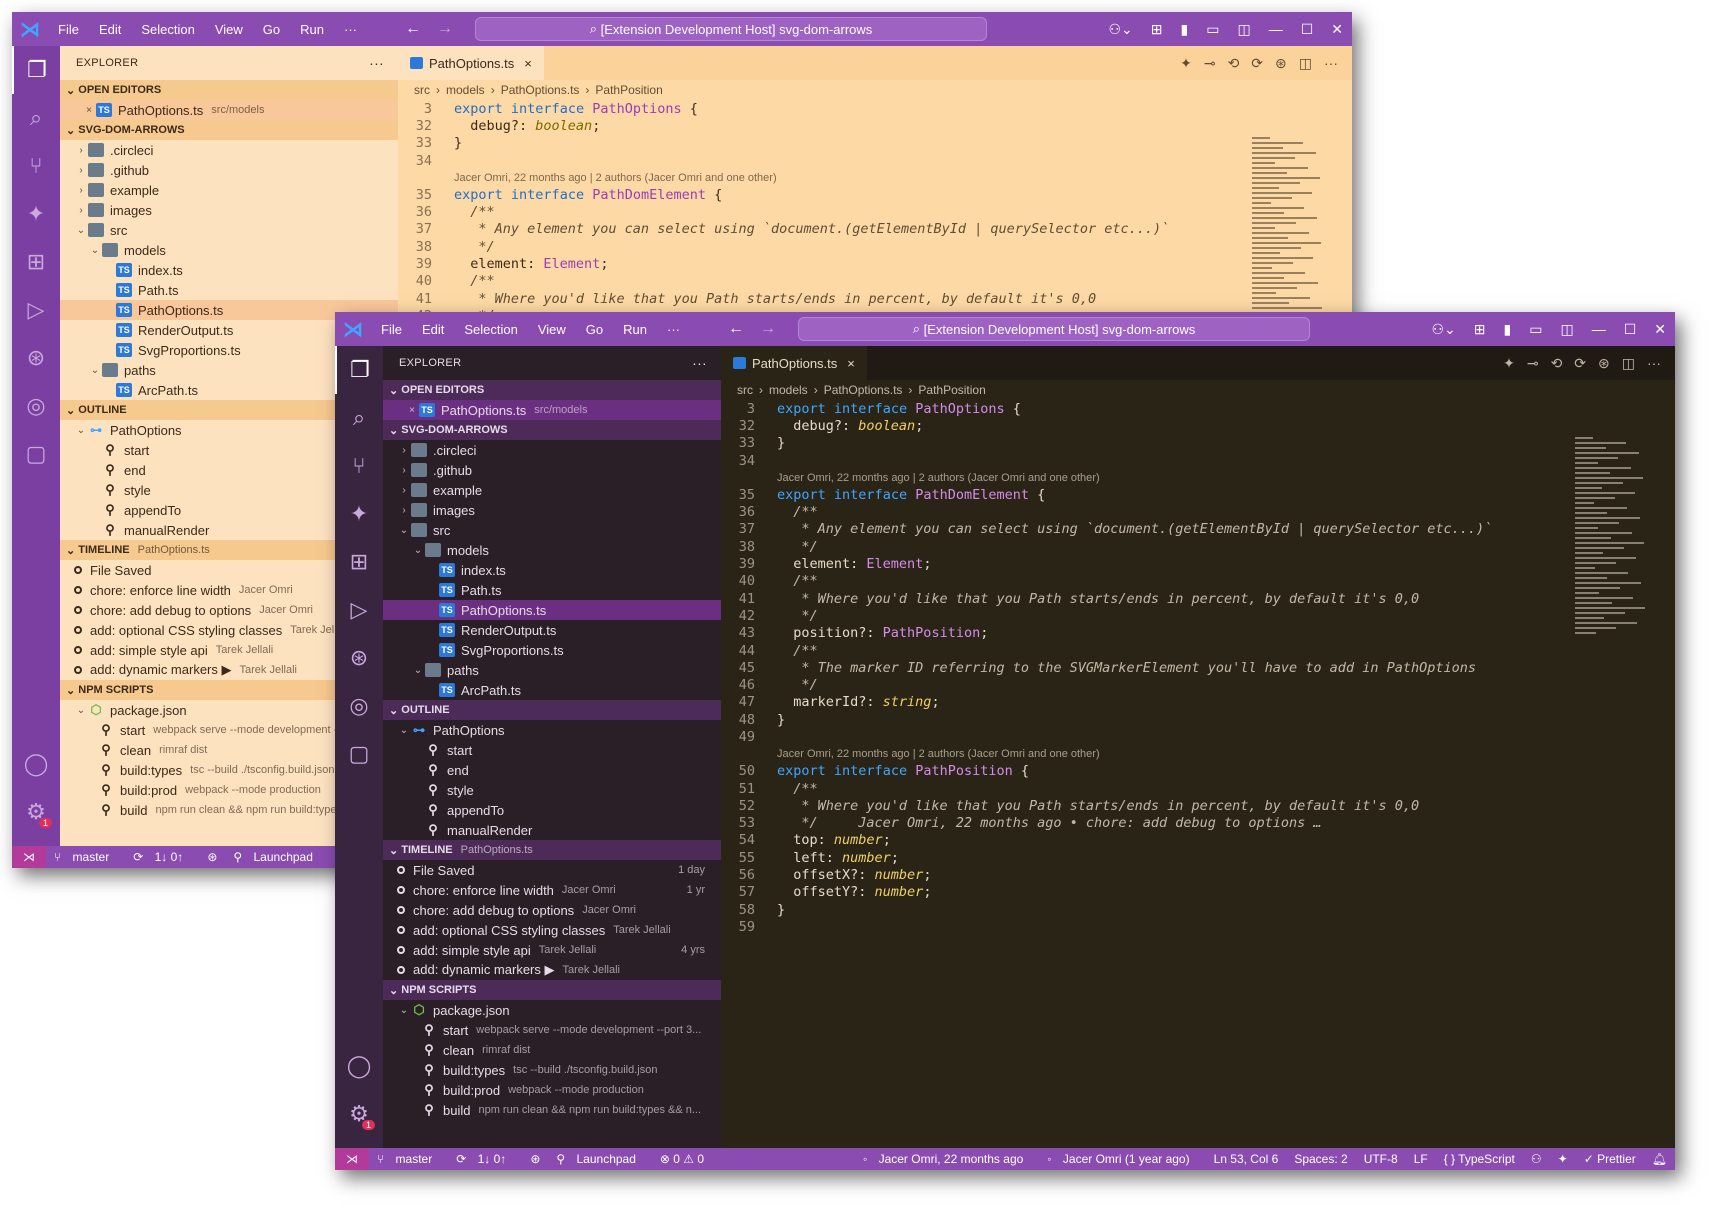 The image size is (1727, 1221). Describe the element at coordinates (408, 1159) in the screenshot. I see `branch-status: ⑂ master` at that location.